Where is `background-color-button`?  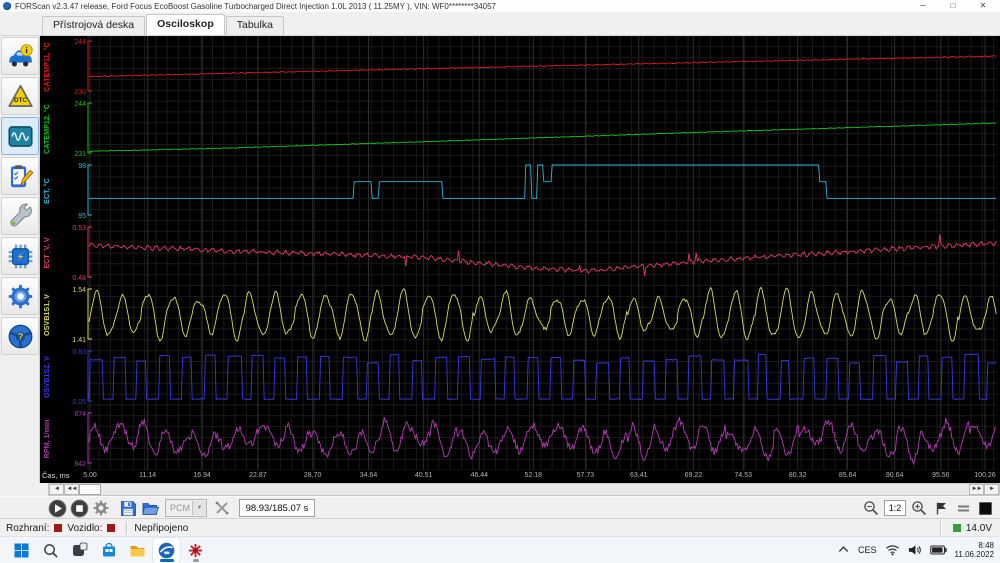
background-color-button is located at coordinates (985, 508).